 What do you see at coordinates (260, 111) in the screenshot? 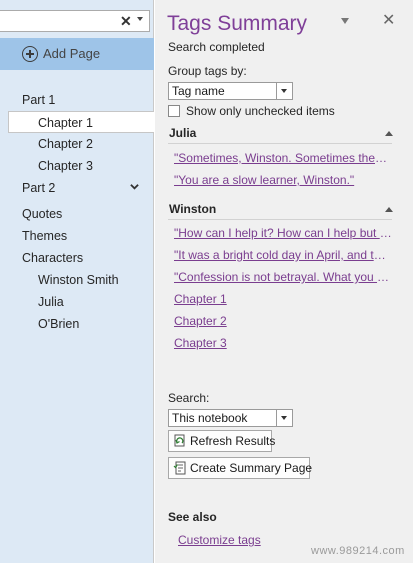
I see `unchecked-only-label: Show only unchecked items` at bounding box center [260, 111].